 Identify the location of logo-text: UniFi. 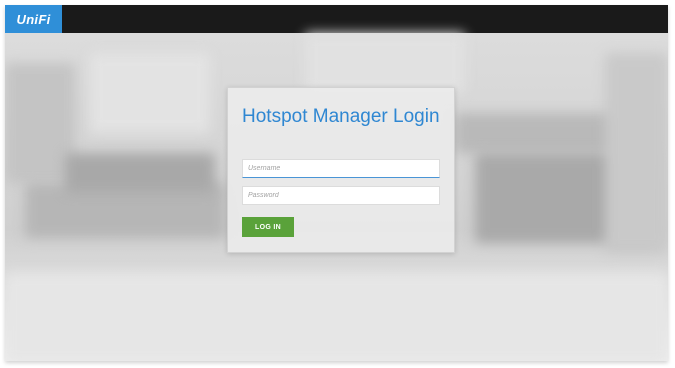
(33, 19).